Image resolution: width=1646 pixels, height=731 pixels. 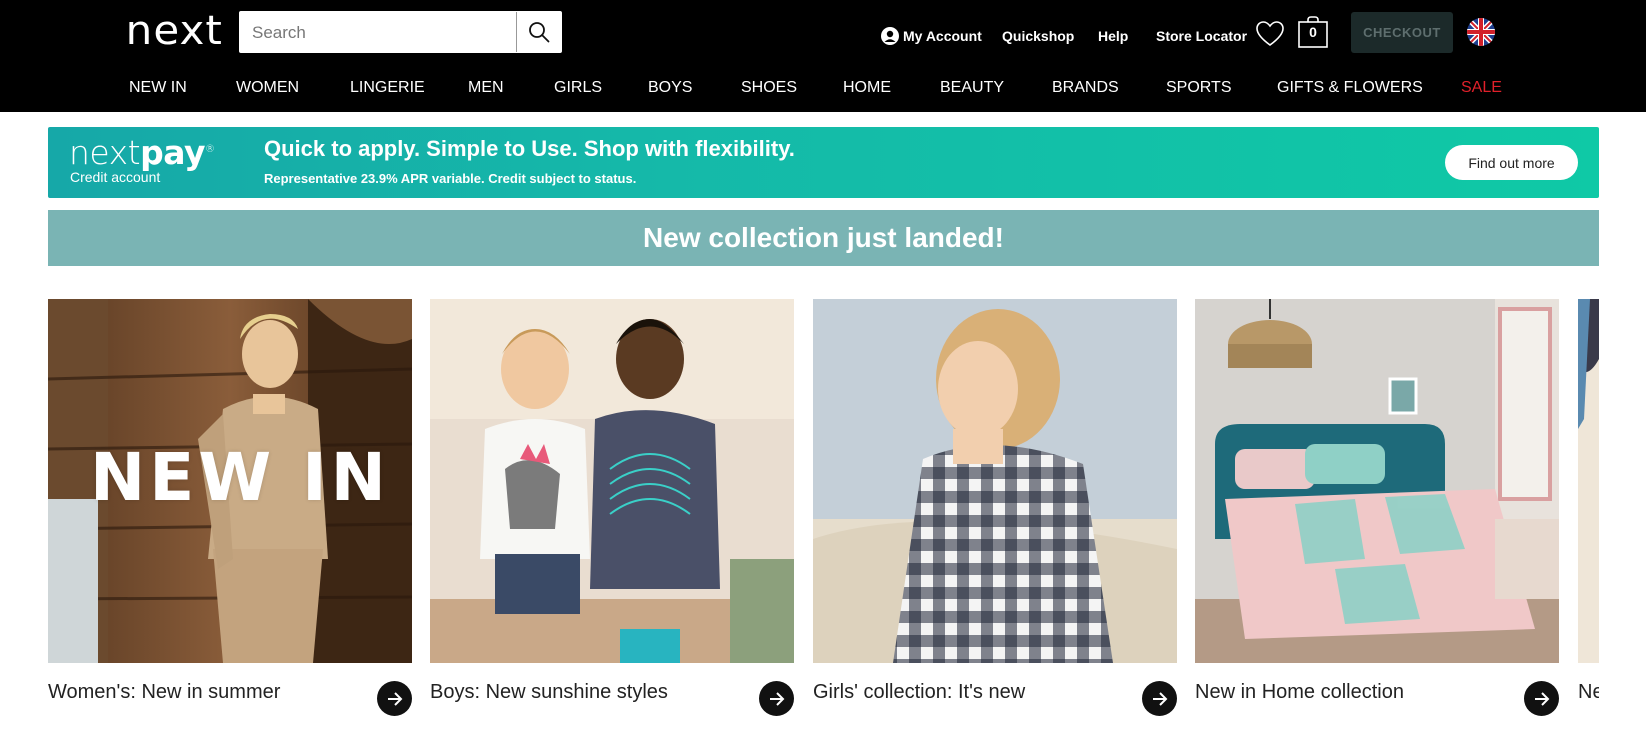 I want to click on home-image, so click(x=1377, y=481).